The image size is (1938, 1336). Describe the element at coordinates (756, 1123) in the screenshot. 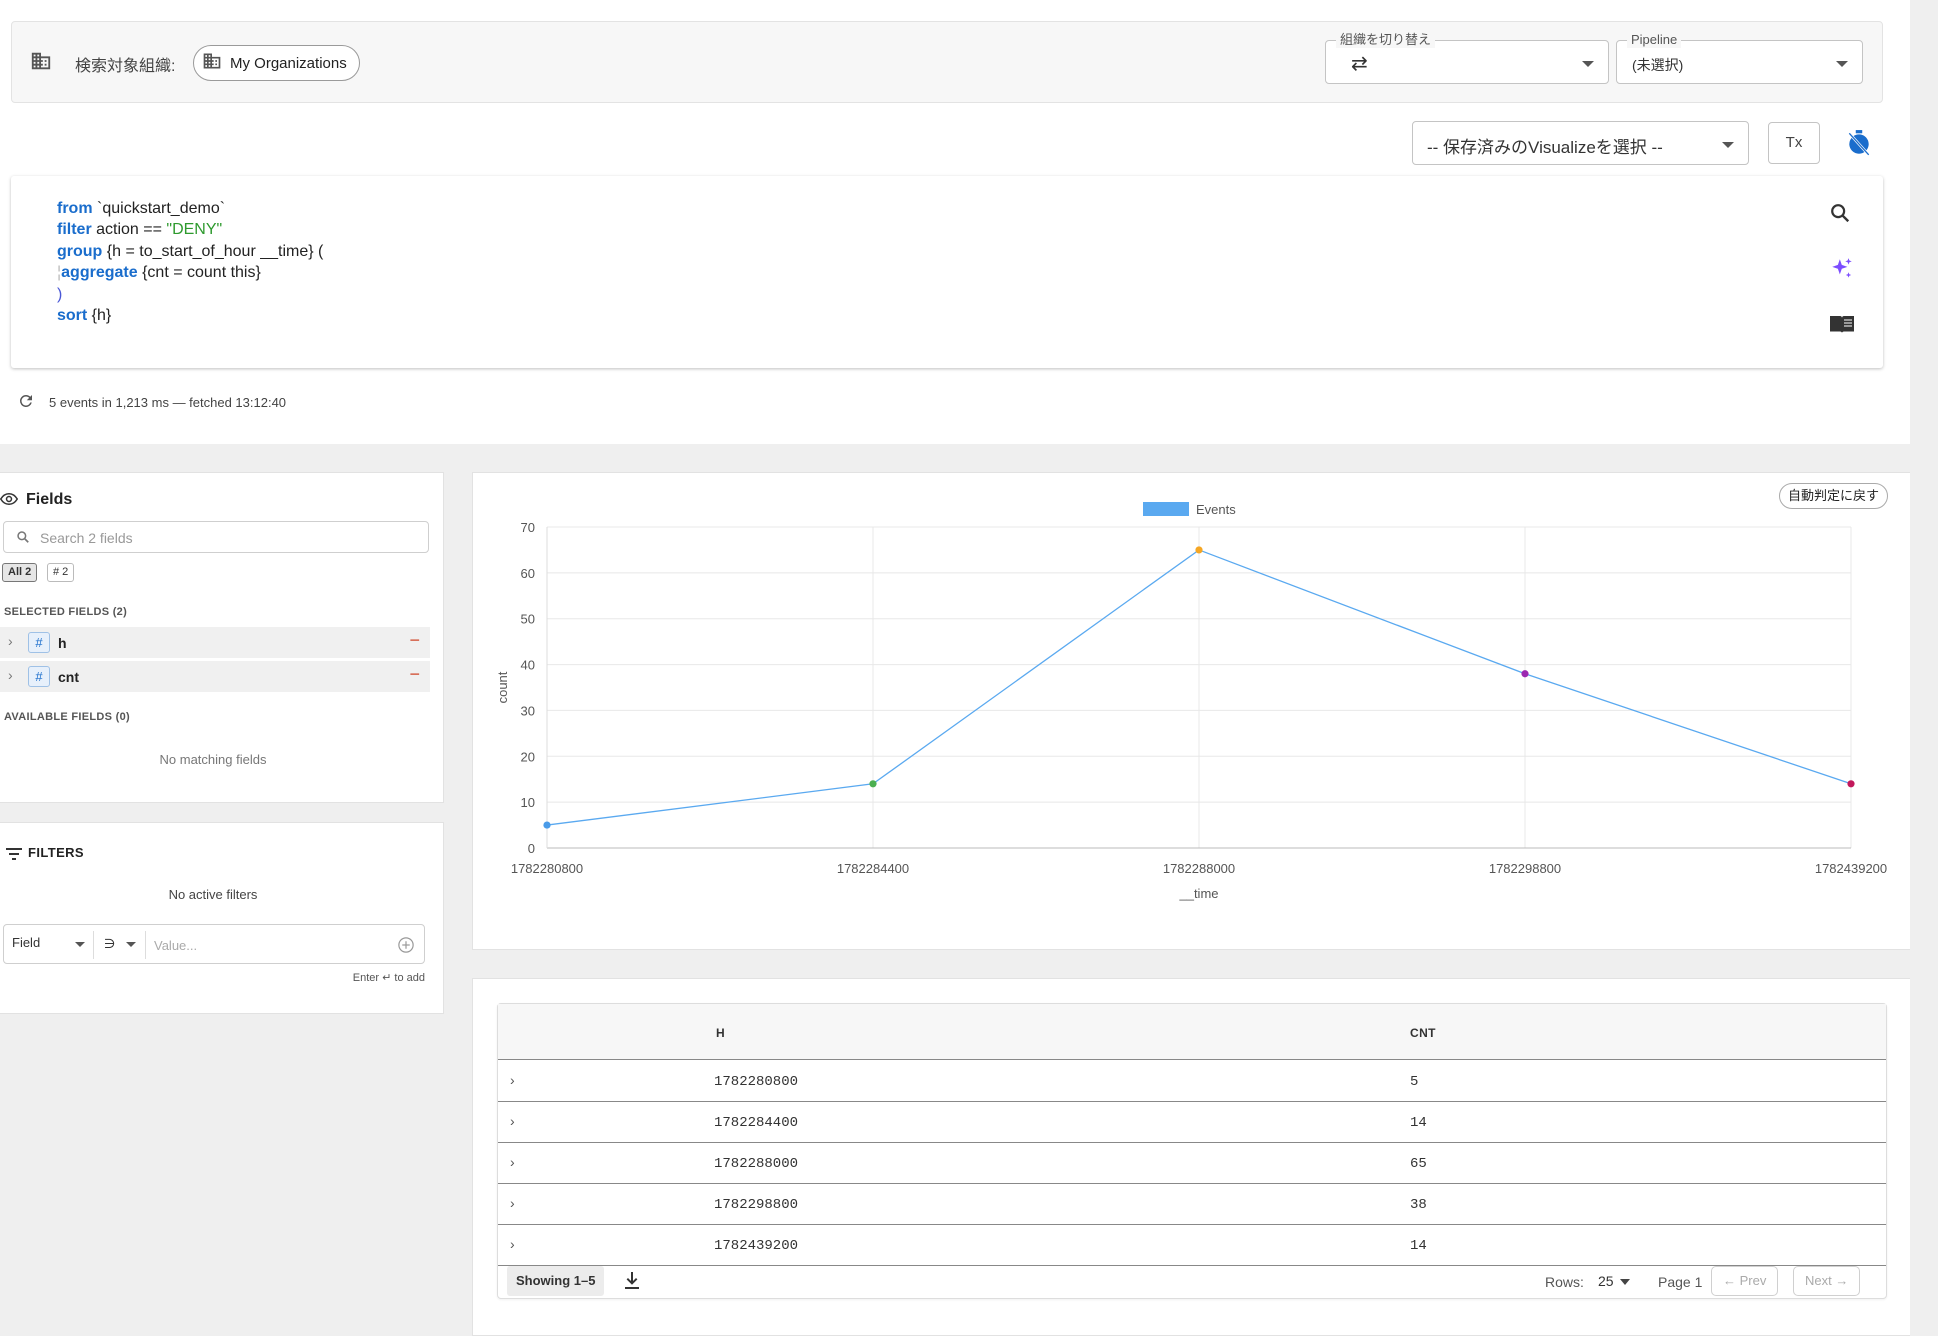

I see `cell-h: 1782284400` at that location.